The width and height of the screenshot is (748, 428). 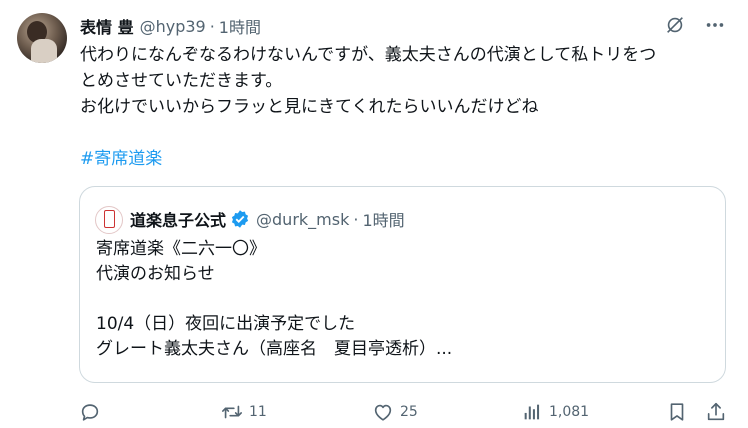 I want to click on author-name: 表情 豊, so click(x=107, y=26).